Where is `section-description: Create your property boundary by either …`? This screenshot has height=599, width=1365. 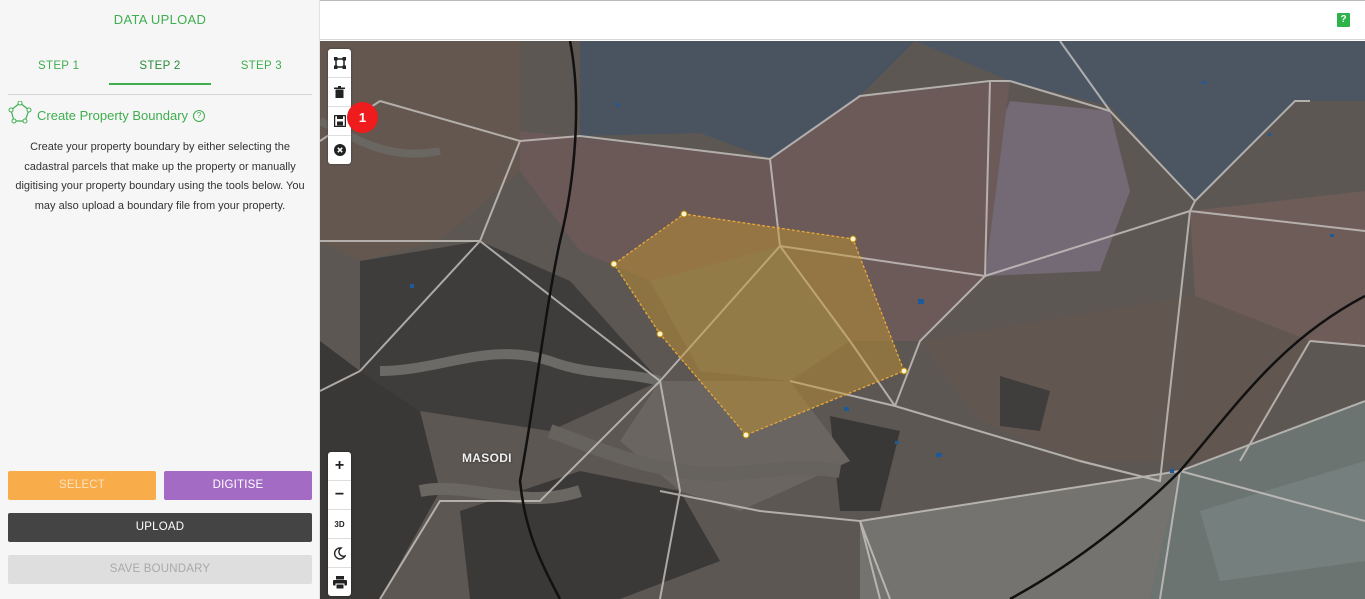
section-description: Create your property boundary by either … is located at coordinates (160, 176).